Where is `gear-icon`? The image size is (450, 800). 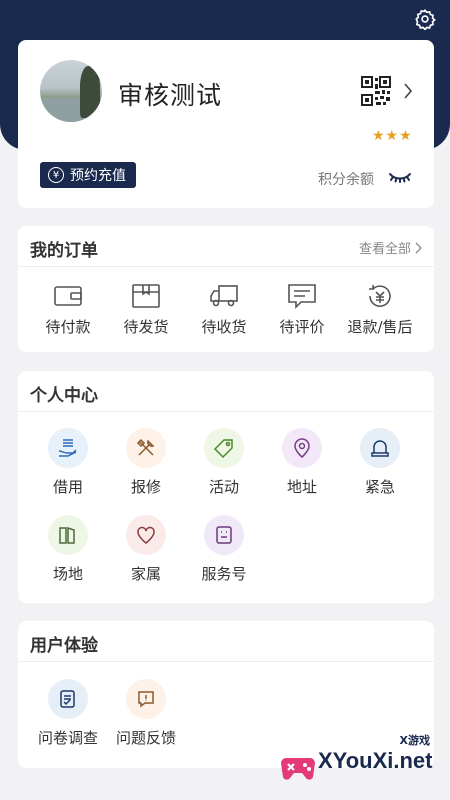
gear-icon is located at coordinates (425, 19).